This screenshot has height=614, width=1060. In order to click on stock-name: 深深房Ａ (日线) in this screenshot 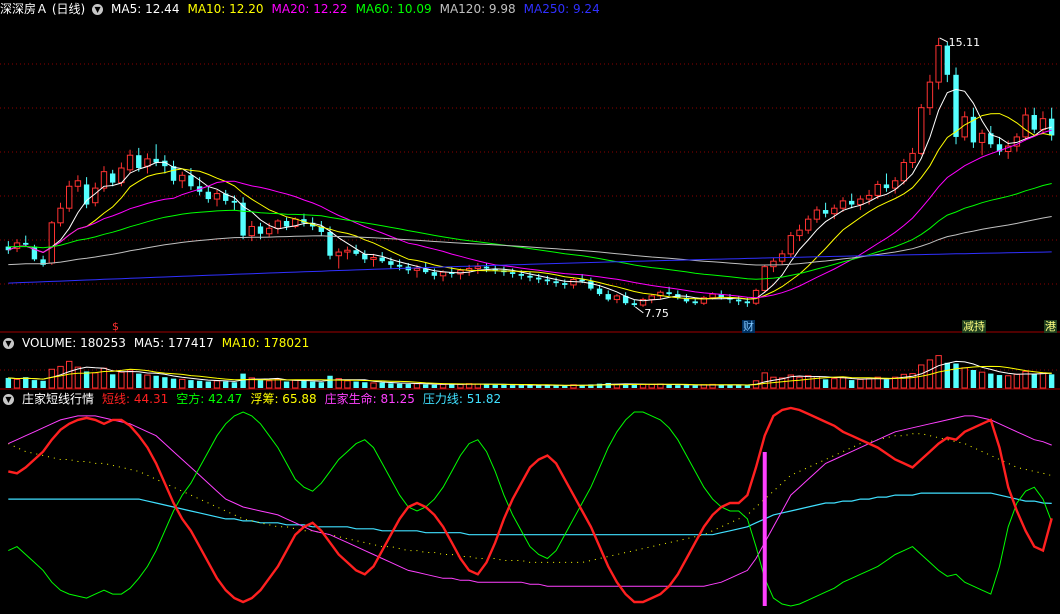, I will do `click(42, 9)`.